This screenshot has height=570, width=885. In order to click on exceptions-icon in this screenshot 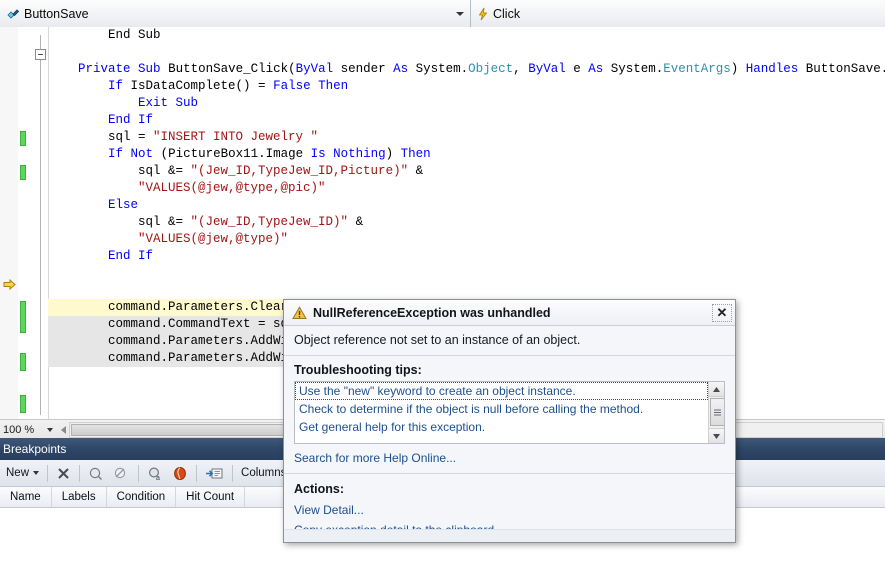, I will do `click(180, 473)`.